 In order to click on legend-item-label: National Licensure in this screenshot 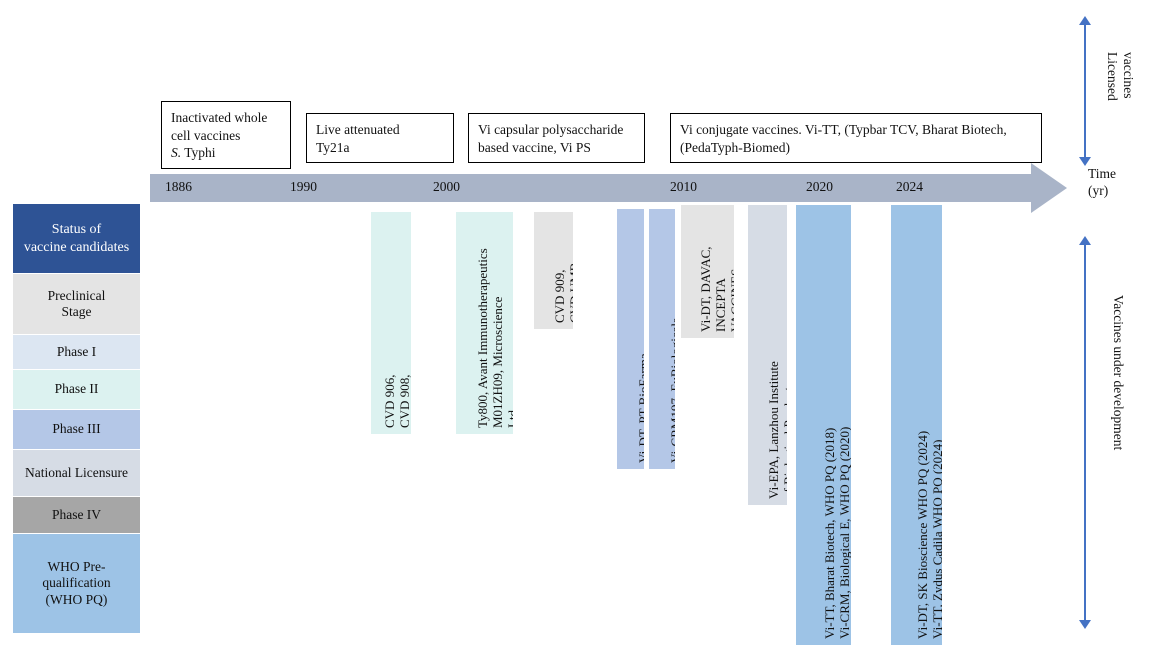, I will do `click(76, 472)`.